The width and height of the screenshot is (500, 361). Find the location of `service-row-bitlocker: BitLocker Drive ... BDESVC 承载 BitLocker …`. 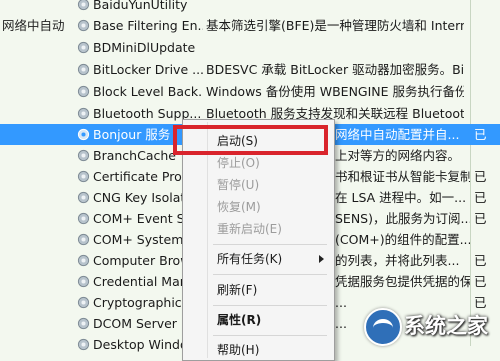

service-row-bitlocker: BitLocker Drive ... BDESVC 承载 BitLocker … is located at coordinates (250, 69).